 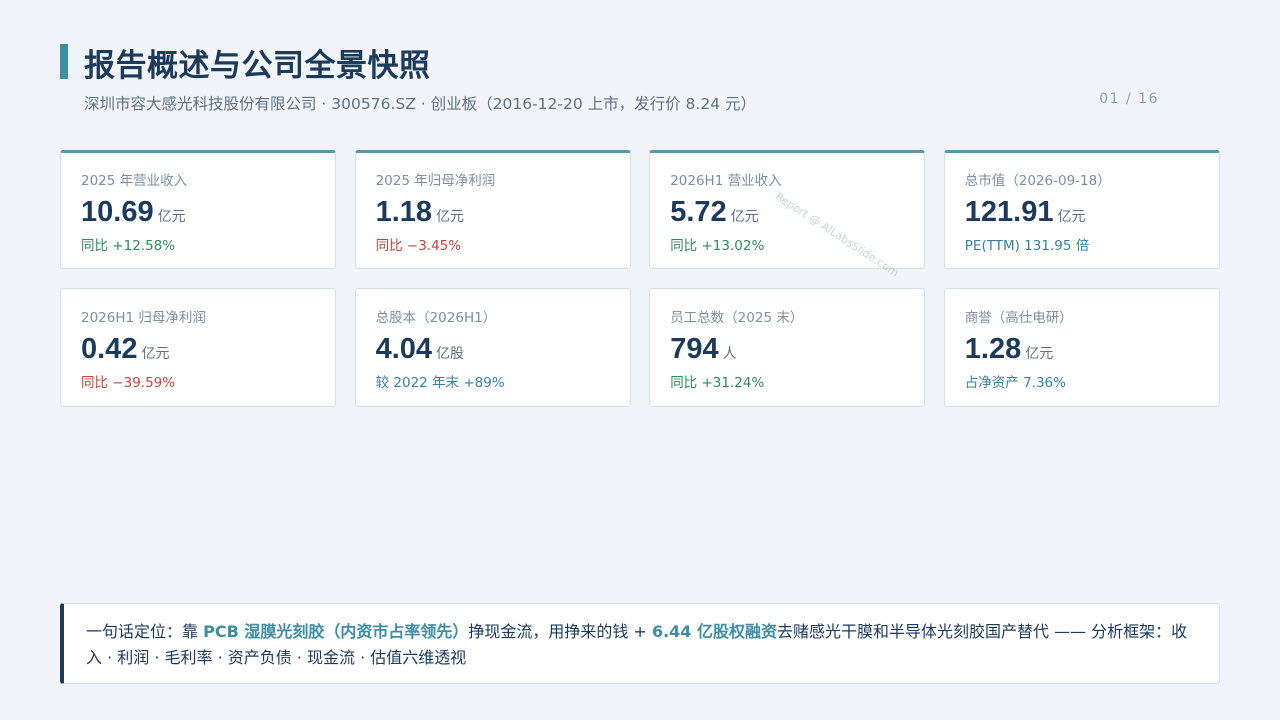 What do you see at coordinates (1129, 99) in the screenshot?
I see `page-number: 01 / 16` at bounding box center [1129, 99].